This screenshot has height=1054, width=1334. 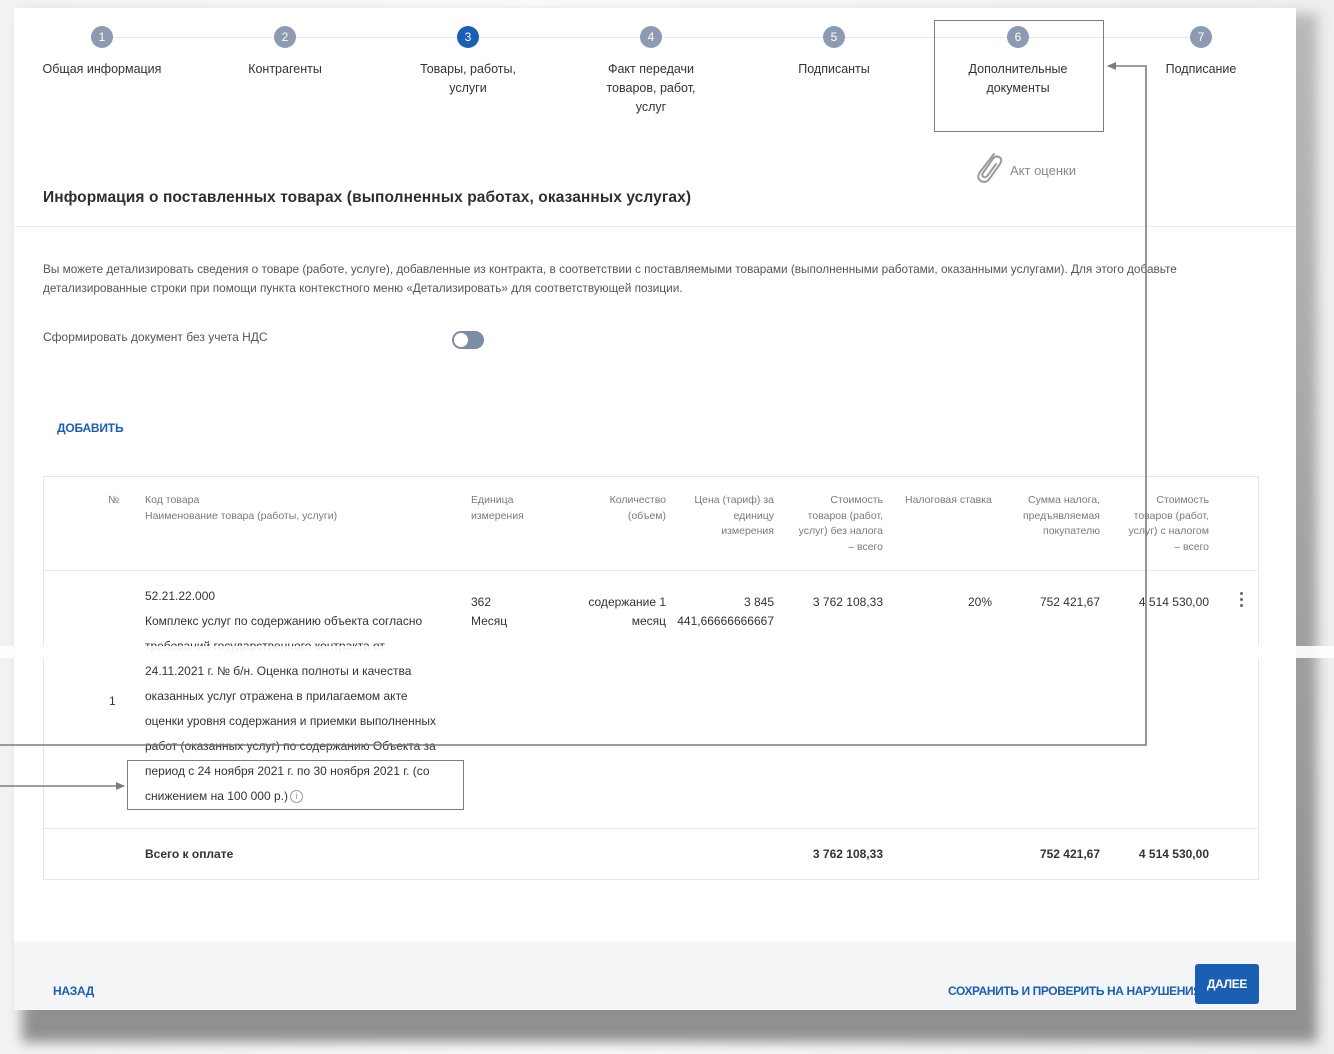 I want to click on vat-toggle-label: Сформировать документ без учета НДС, so click(x=155, y=337).